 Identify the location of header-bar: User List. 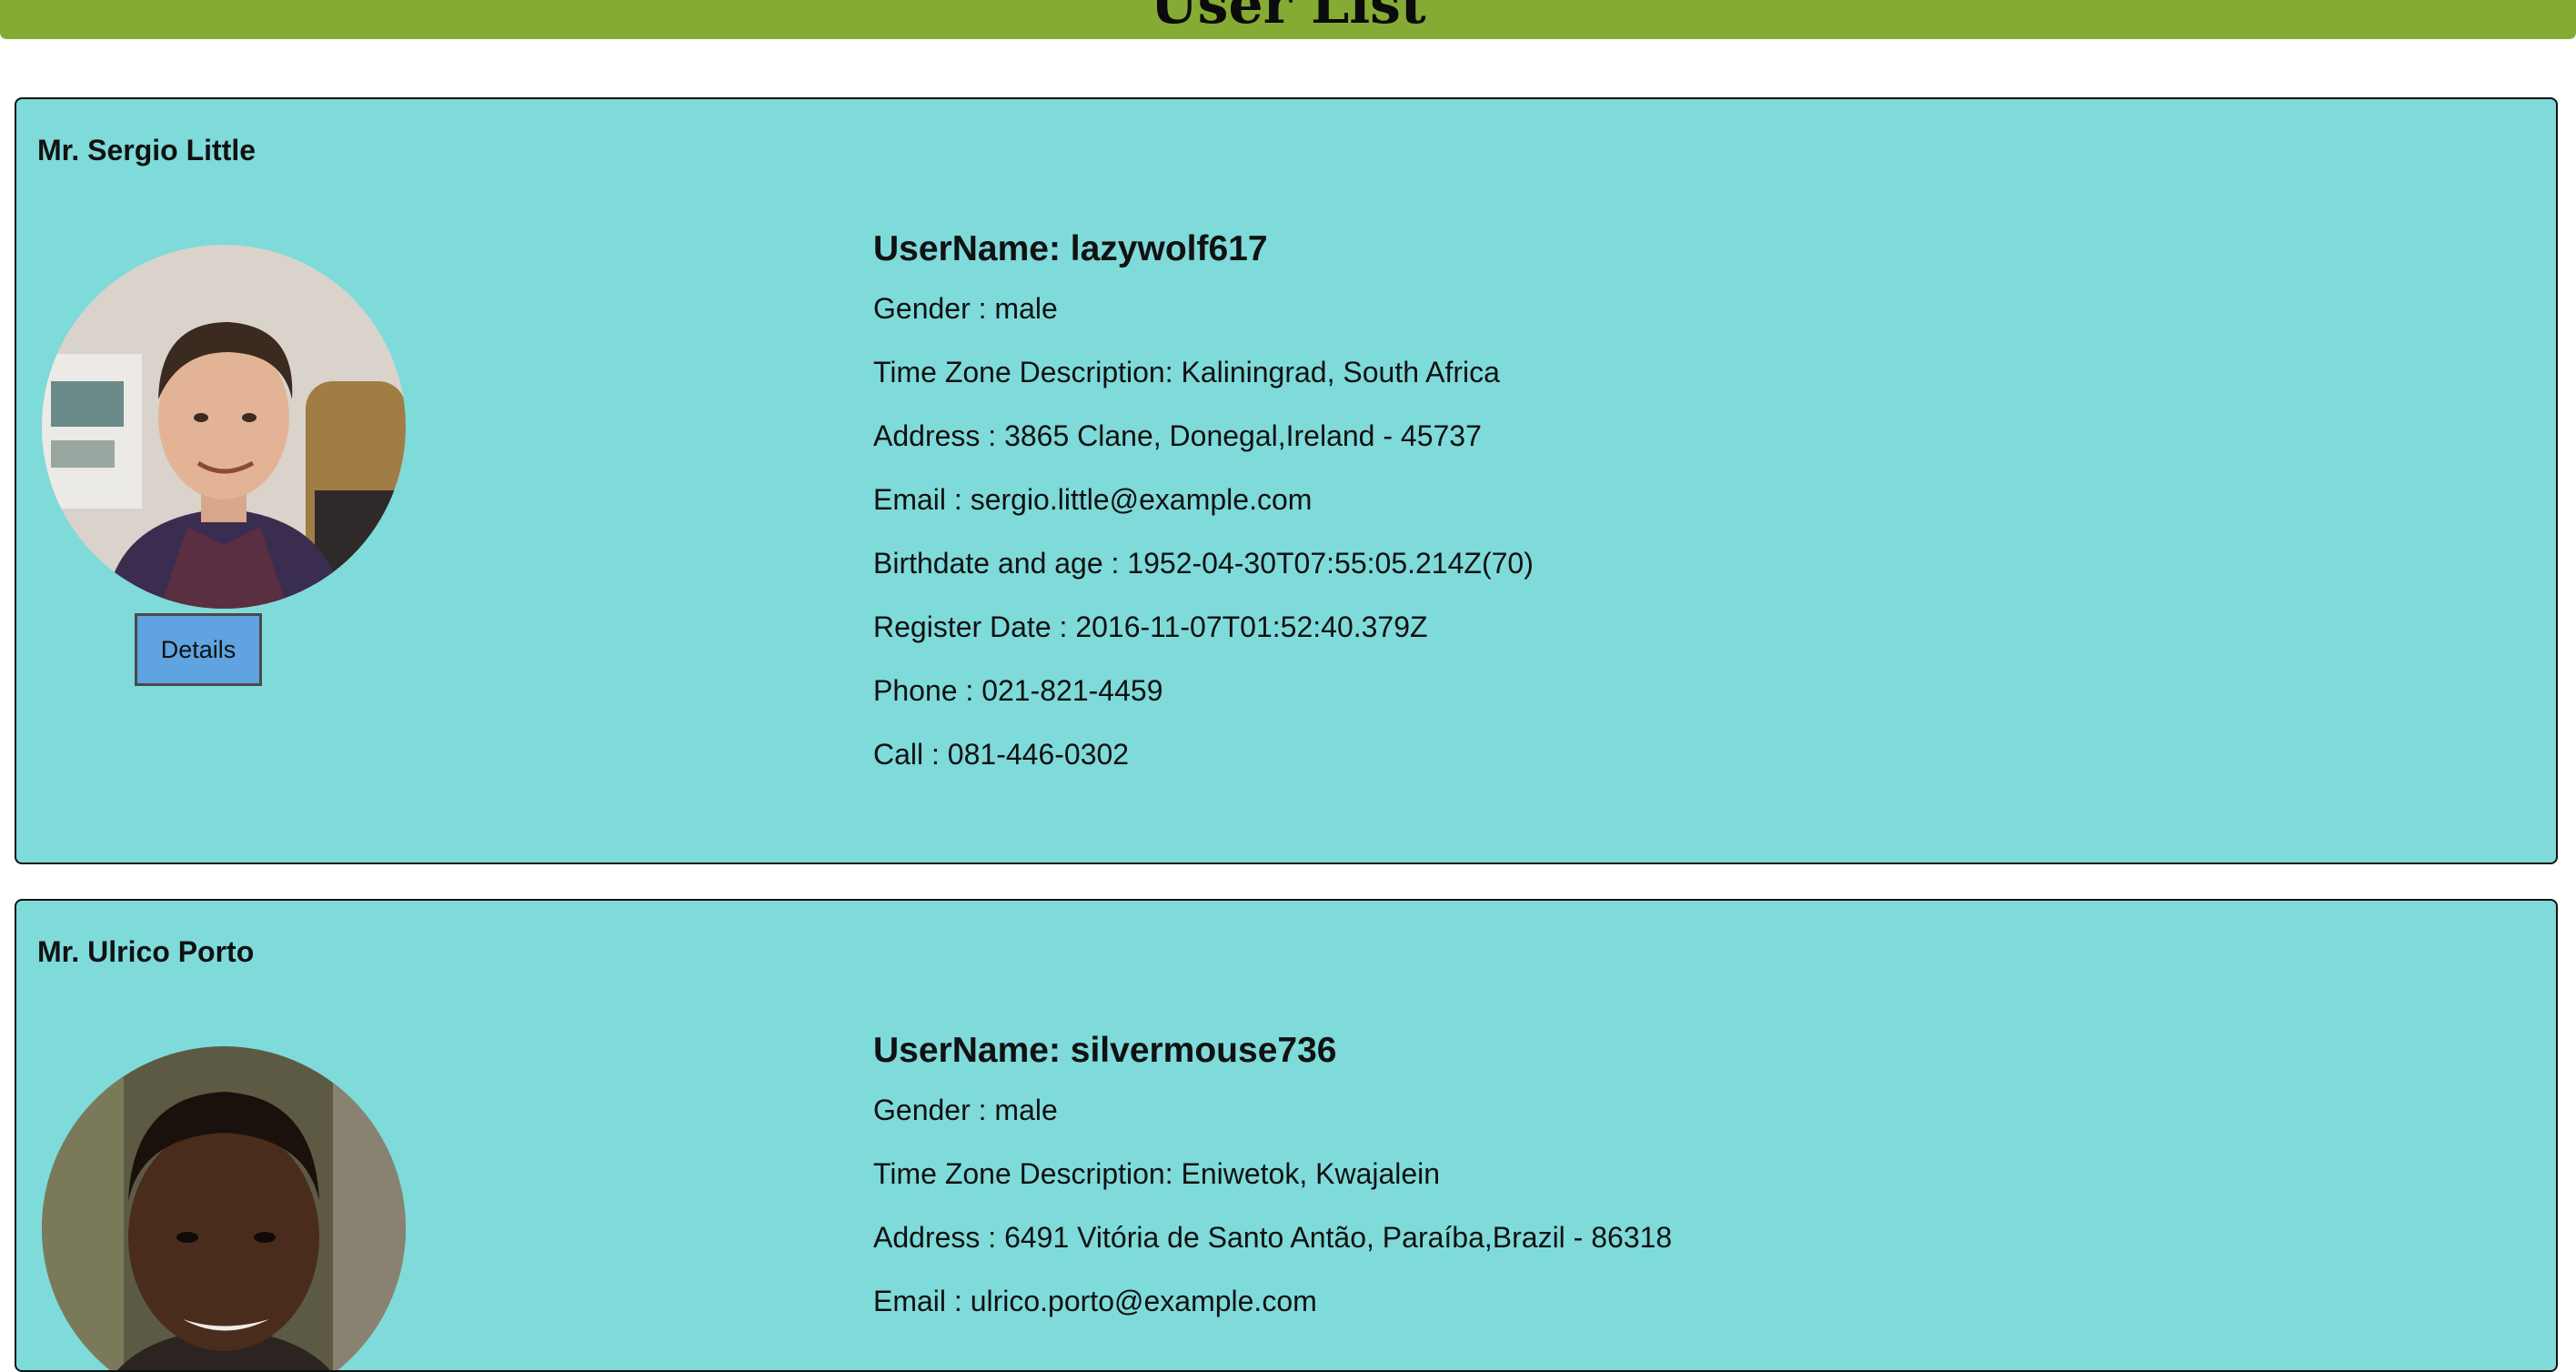
(1288, 19).